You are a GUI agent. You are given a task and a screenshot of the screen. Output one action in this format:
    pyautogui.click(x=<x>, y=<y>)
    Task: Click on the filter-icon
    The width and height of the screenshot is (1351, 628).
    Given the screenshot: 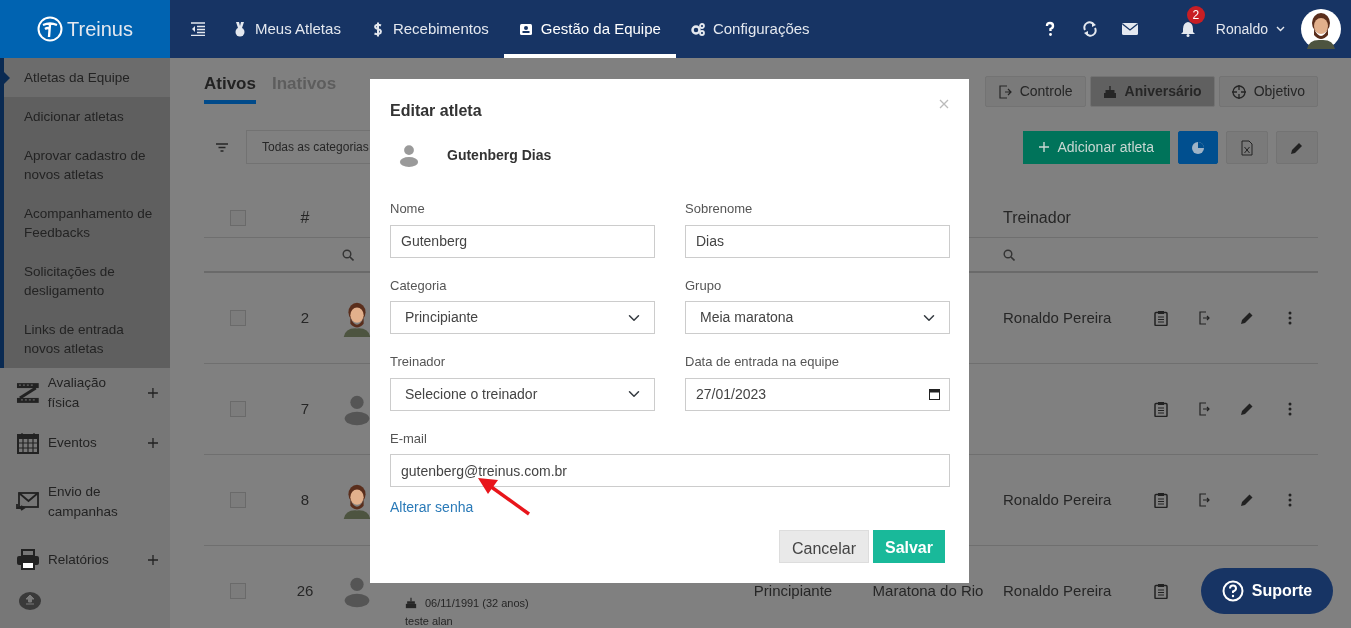 What is the action you would take?
    pyautogui.click(x=222, y=147)
    